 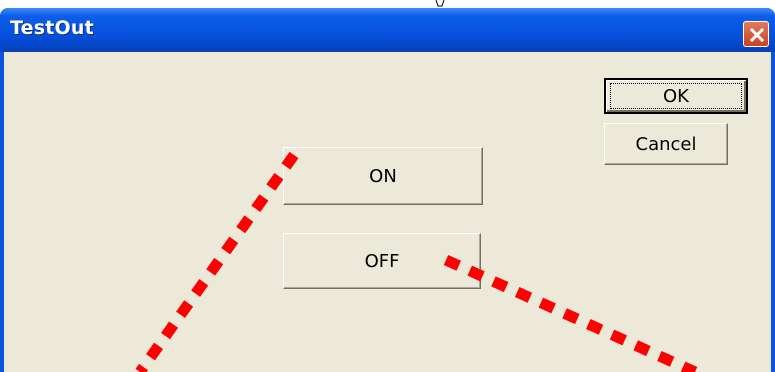 I want to click on red-dotted-line-from-on-button, so click(x=217, y=261).